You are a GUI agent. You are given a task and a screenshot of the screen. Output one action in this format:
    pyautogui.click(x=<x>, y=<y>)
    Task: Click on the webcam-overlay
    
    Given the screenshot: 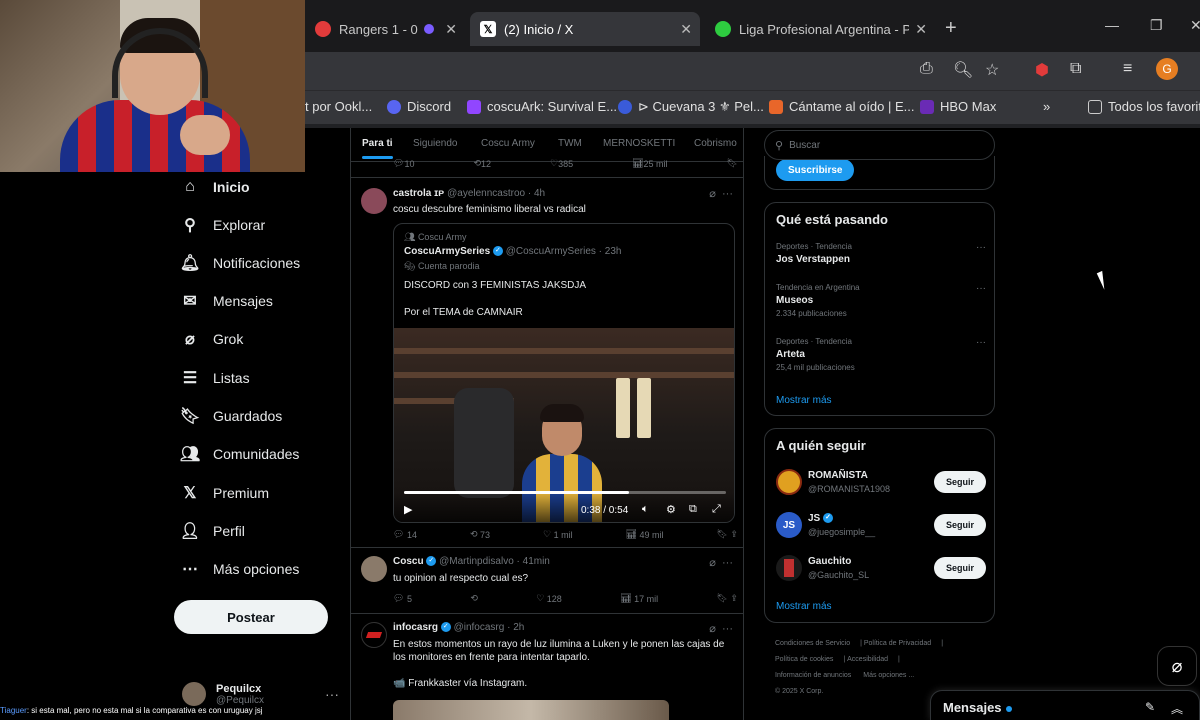 What is the action you would take?
    pyautogui.click(x=152, y=86)
    